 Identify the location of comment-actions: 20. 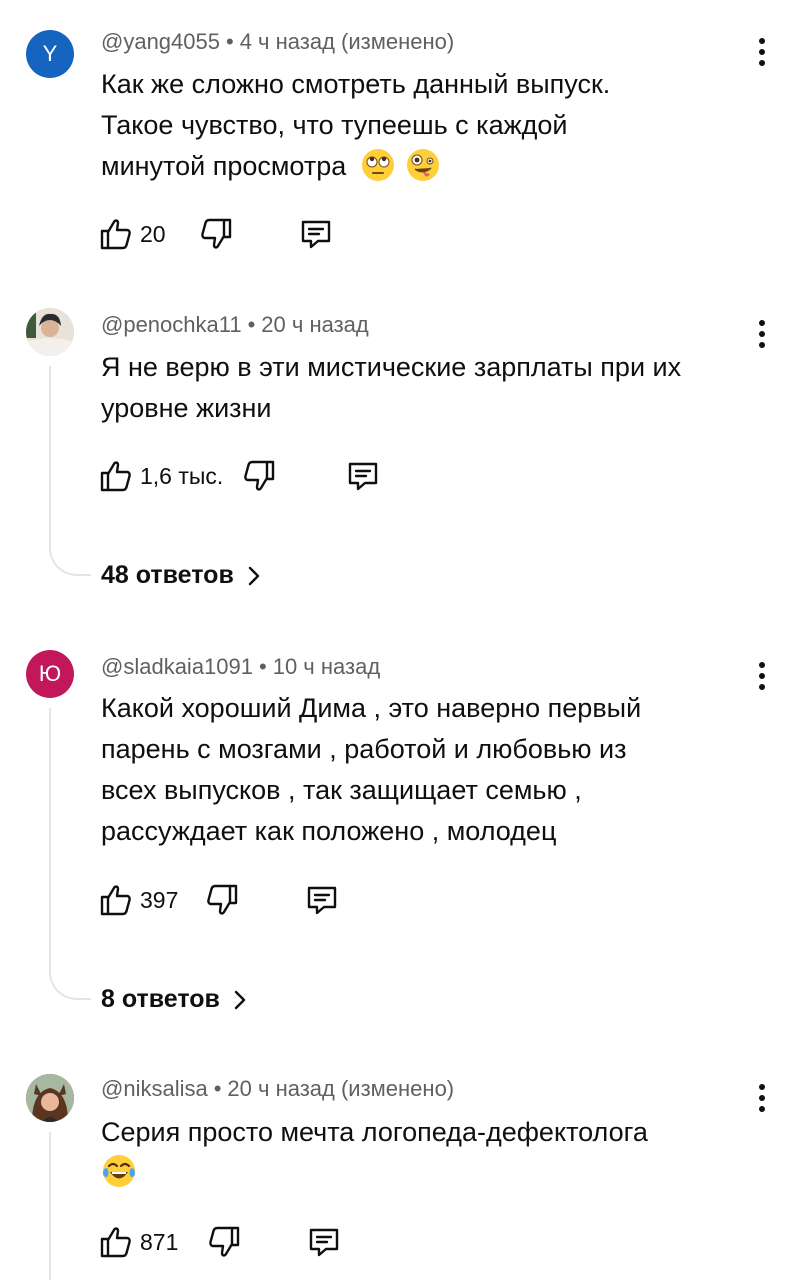
(216, 234).